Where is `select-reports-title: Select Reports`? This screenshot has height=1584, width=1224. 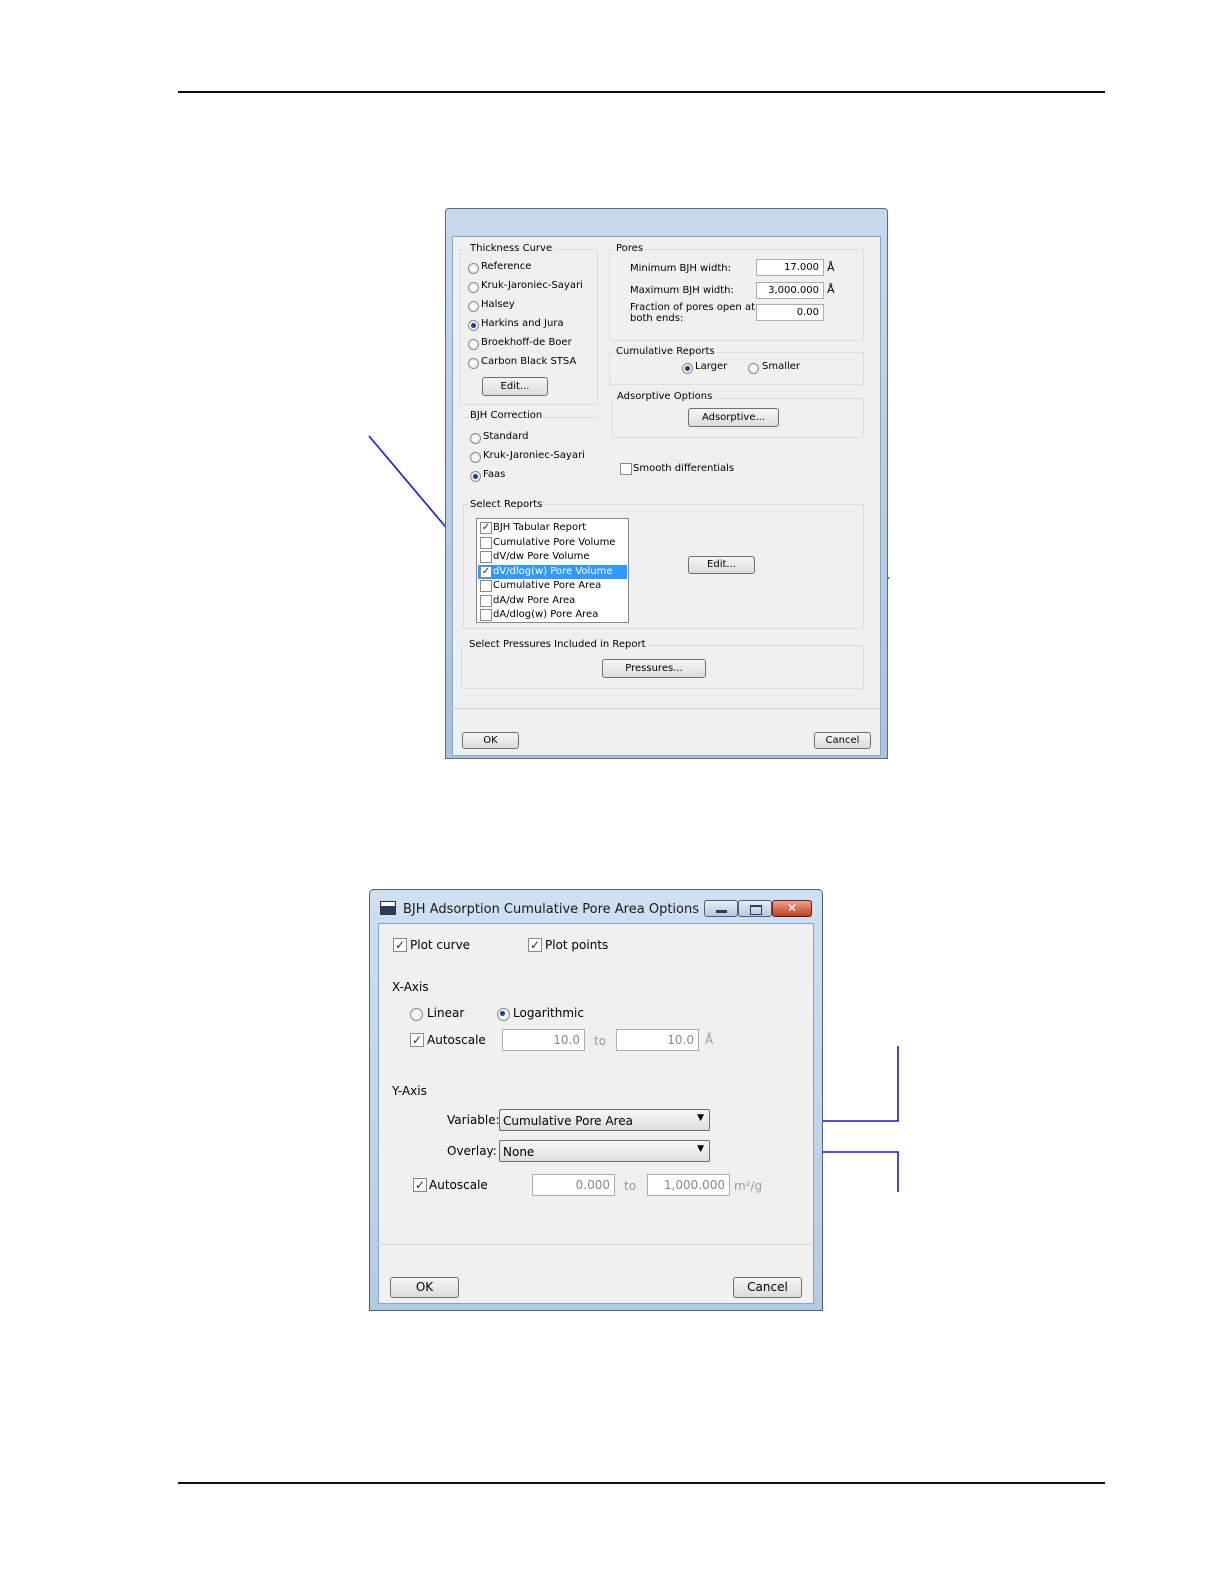
select-reports-title: Select Reports is located at coordinates (506, 504).